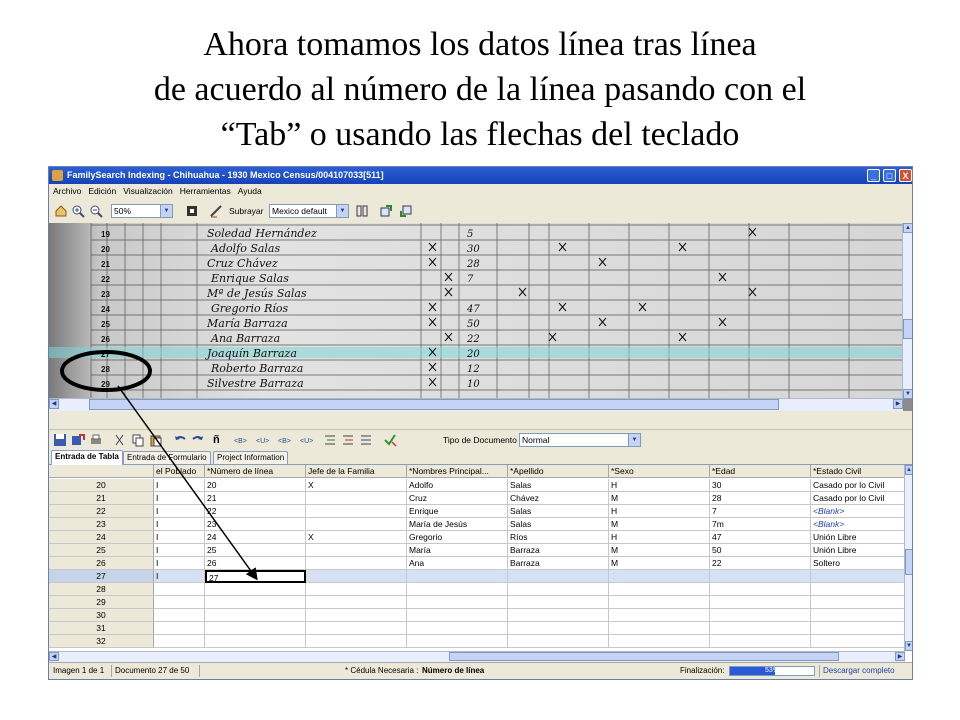 Image resolution: width=960 pixels, height=720 pixels. What do you see at coordinates (558, 537) in the screenshot?
I see `table-cell: Ríos` at bounding box center [558, 537].